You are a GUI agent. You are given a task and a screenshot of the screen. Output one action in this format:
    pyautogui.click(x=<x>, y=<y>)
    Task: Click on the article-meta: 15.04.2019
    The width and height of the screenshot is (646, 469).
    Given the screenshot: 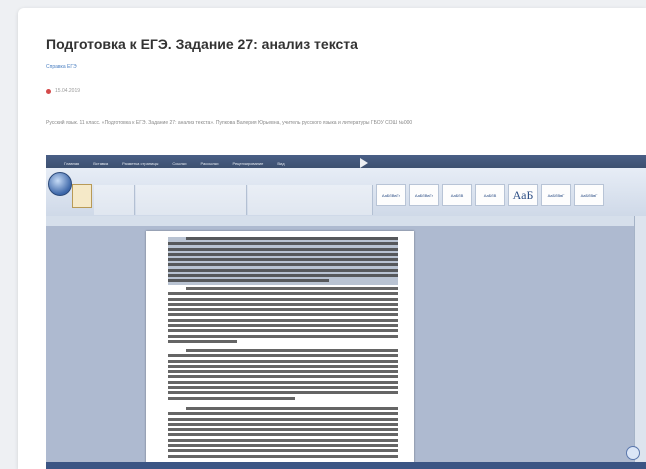 What is the action you would take?
    pyautogui.click(x=63, y=91)
    